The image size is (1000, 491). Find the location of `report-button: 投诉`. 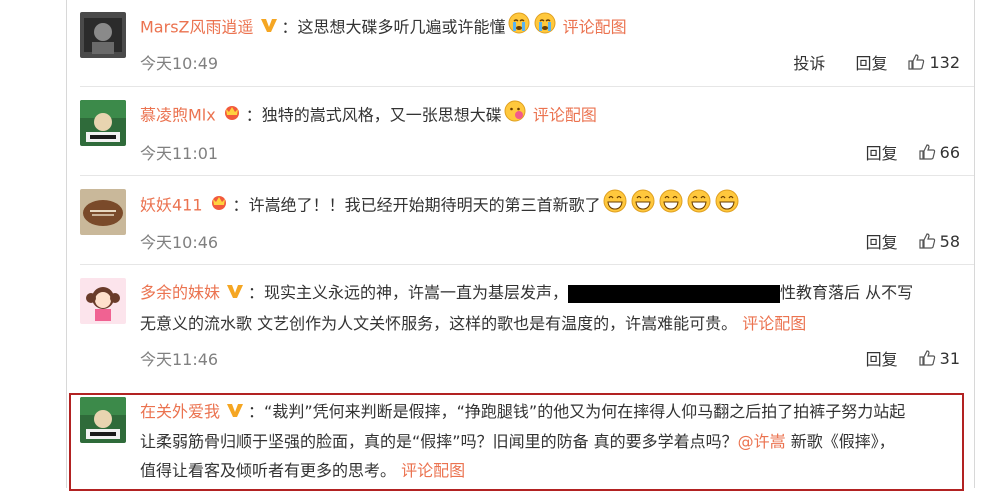

report-button: 投诉 is located at coordinates (809, 62).